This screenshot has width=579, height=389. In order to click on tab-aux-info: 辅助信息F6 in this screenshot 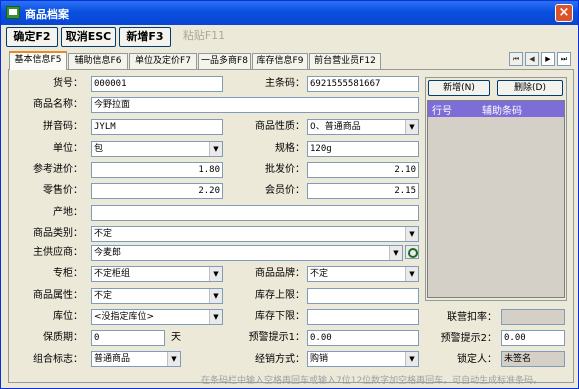, I will do `click(98, 61)`.